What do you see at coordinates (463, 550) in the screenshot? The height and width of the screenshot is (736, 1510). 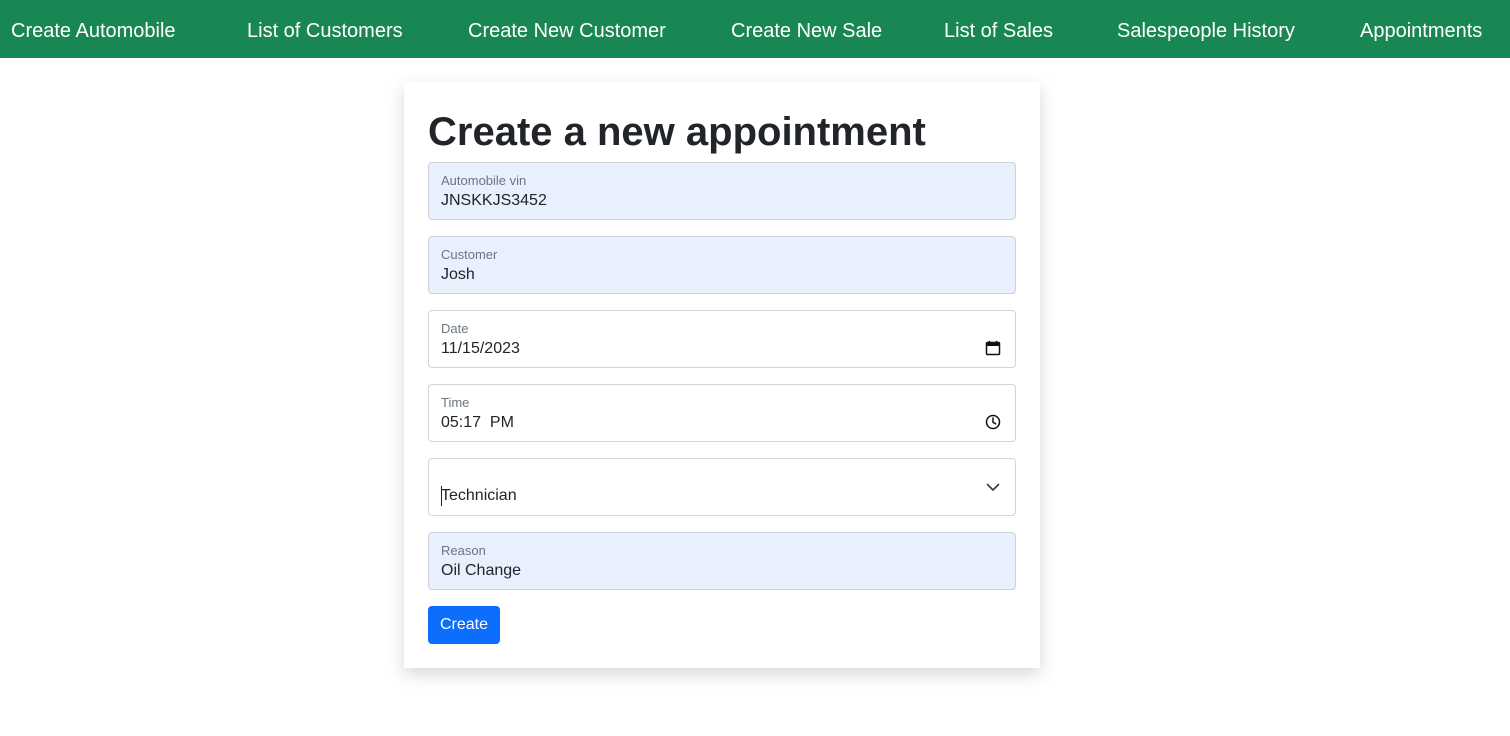 I see `reason-label: Reason` at bounding box center [463, 550].